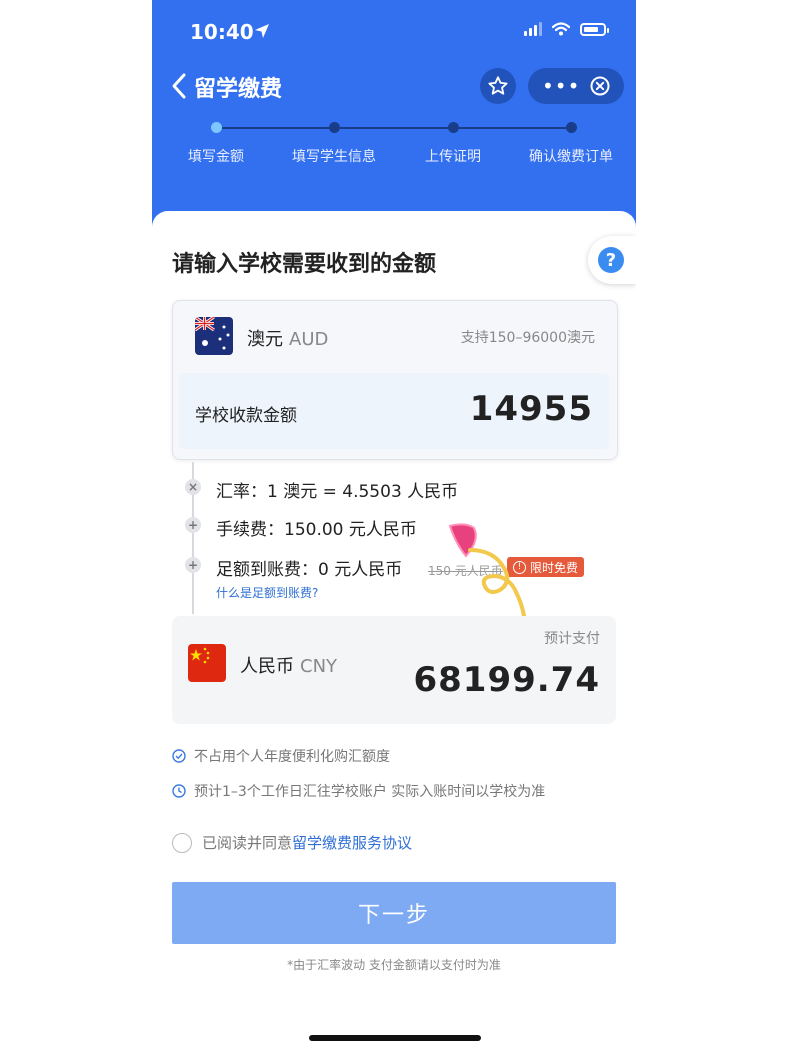 This screenshot has width=788, height=1051. I want to click on battery-icon, so click(594, 29).